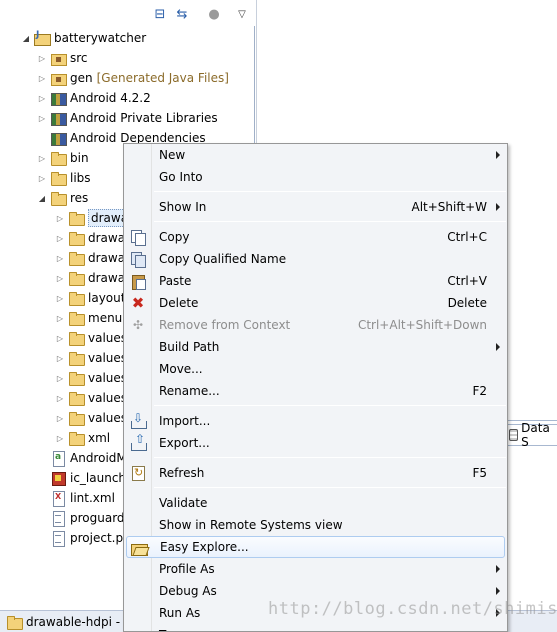 This screenshot has height=632, width=557. I want to click on tree-item: ▷ Android 4.2.2, so click(127, 98).